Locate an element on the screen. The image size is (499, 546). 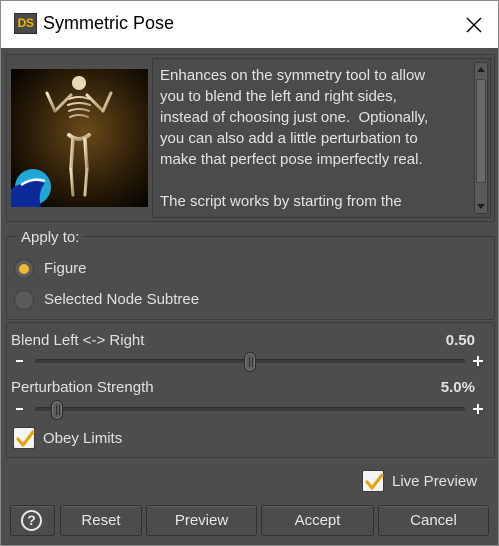
live-preview-label: Live Preview is located at coordinates (435, 481).